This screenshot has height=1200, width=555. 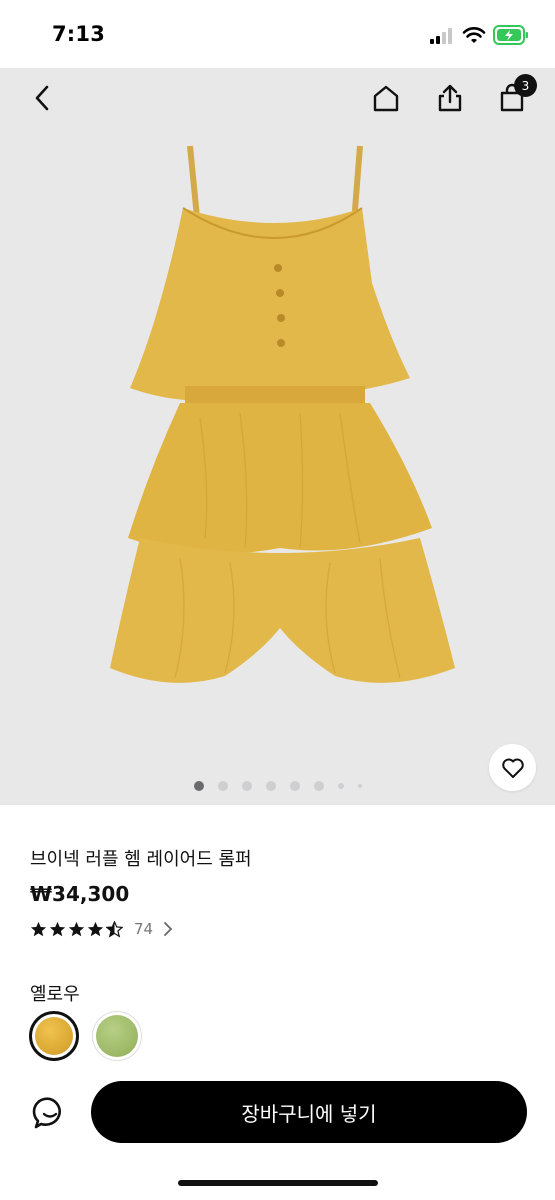 I want to click on status-time: 7:13, so click(x=79, y=34).